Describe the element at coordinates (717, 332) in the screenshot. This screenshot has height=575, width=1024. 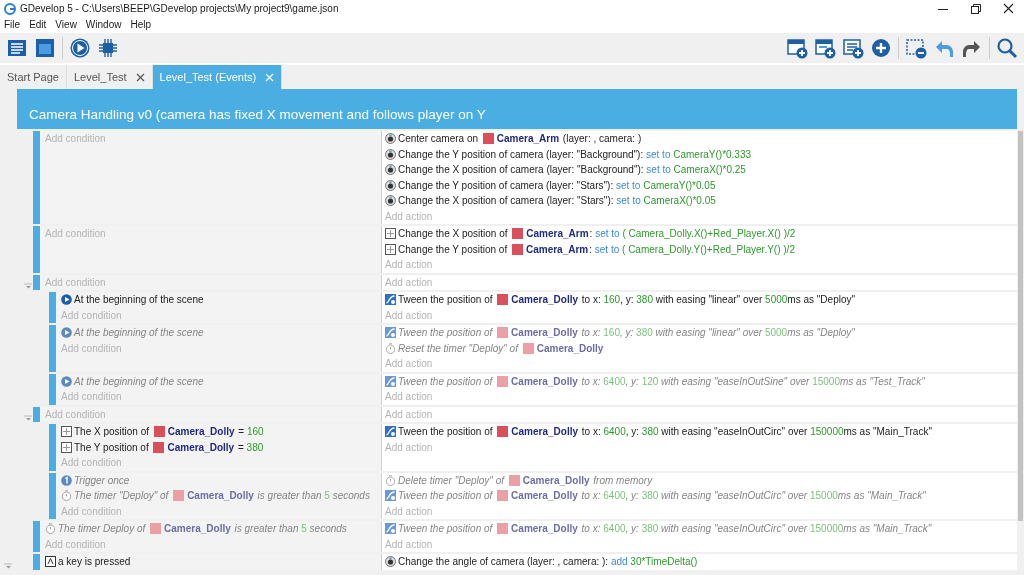
I see `action-text: to x: 160, y: 380 with easing "linear" over 5000ms as "Deploy"` at that location.